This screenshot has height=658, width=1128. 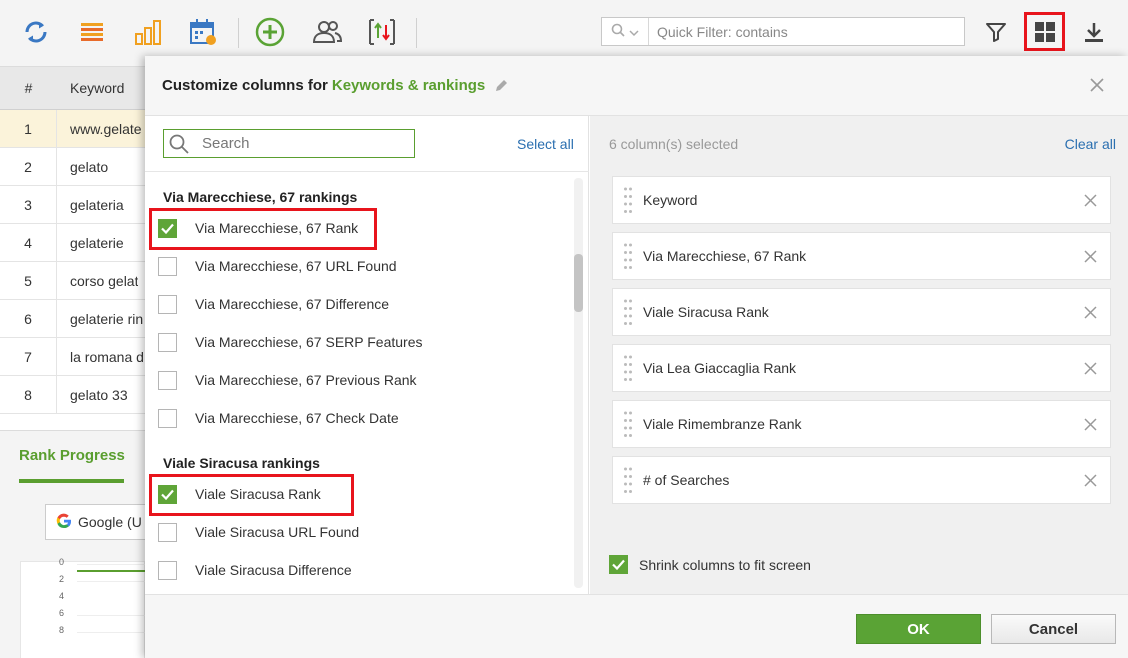 What do you see at coordinates (634, 32) in the screenshot?
I see `chevron-down-icon` at bounding box center [634, 32].